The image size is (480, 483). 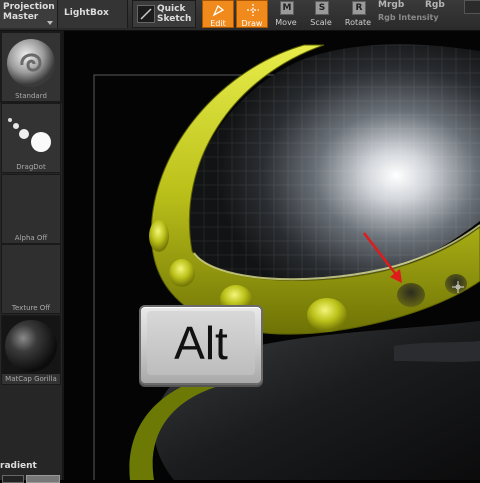 I want to click on quick-sketch-button: Quick Sketch, so click(x=164, y=14).